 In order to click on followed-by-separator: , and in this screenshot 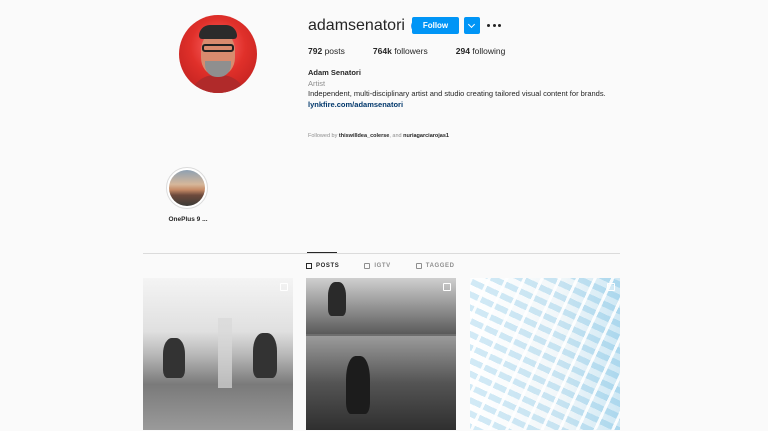, I will do `click(395, 136)`.